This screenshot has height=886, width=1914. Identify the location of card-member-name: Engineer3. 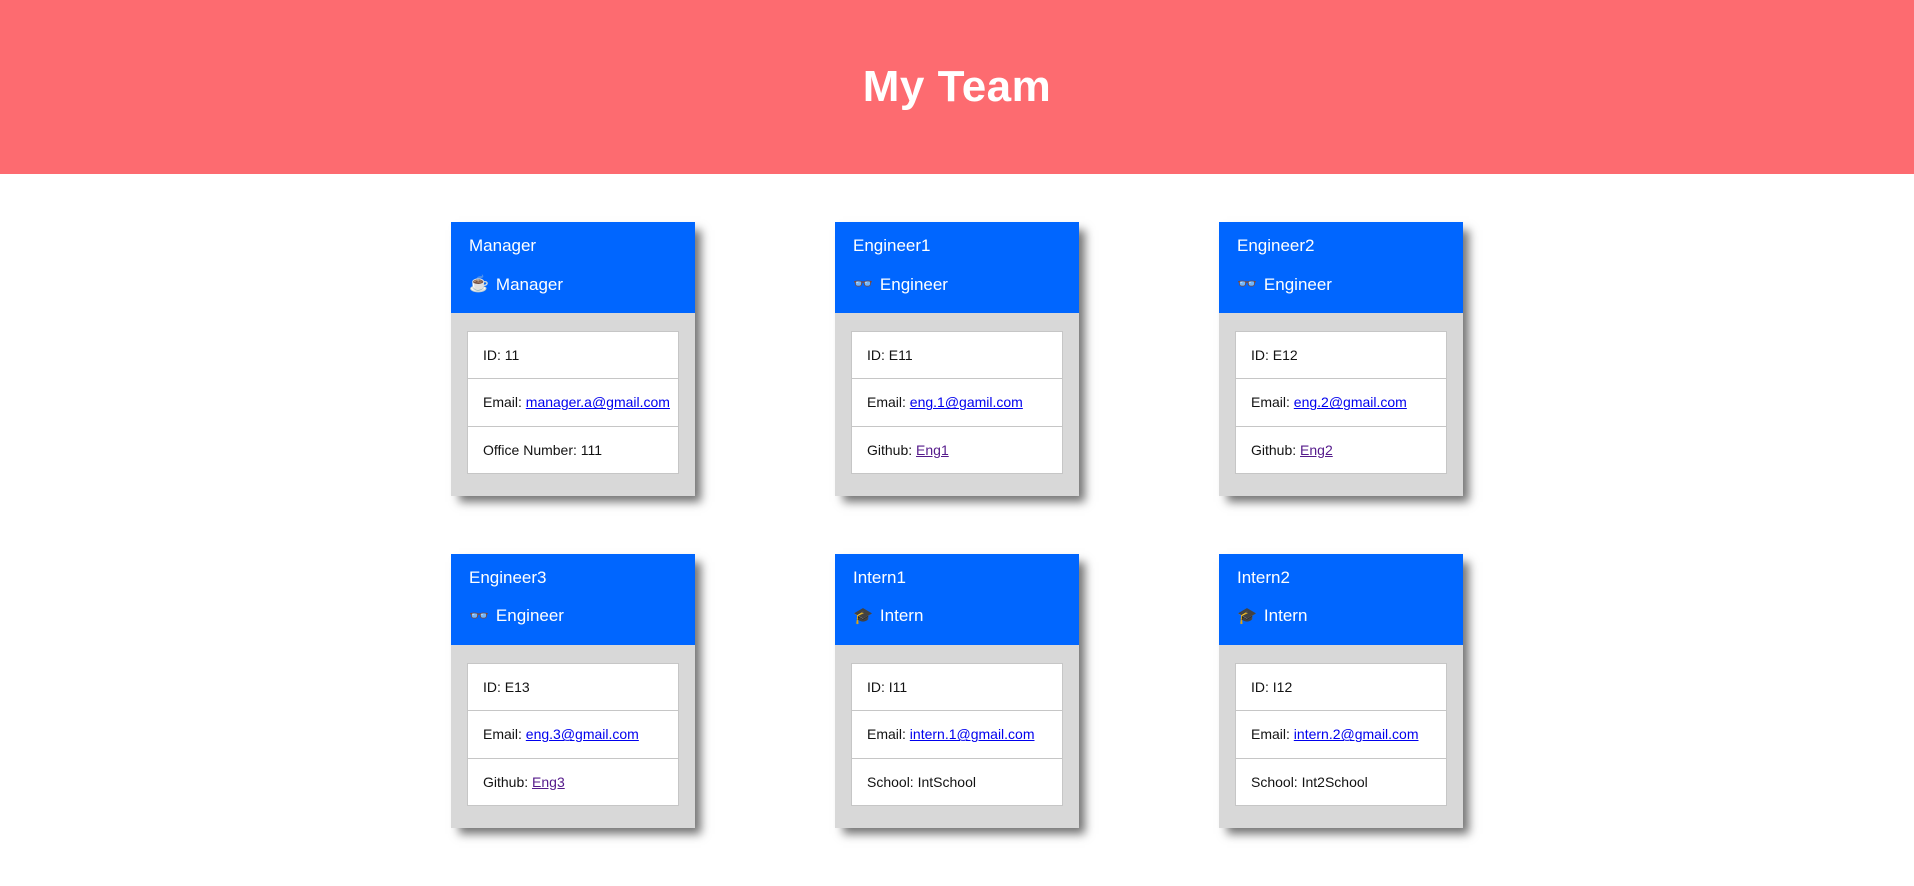
(508, 577).